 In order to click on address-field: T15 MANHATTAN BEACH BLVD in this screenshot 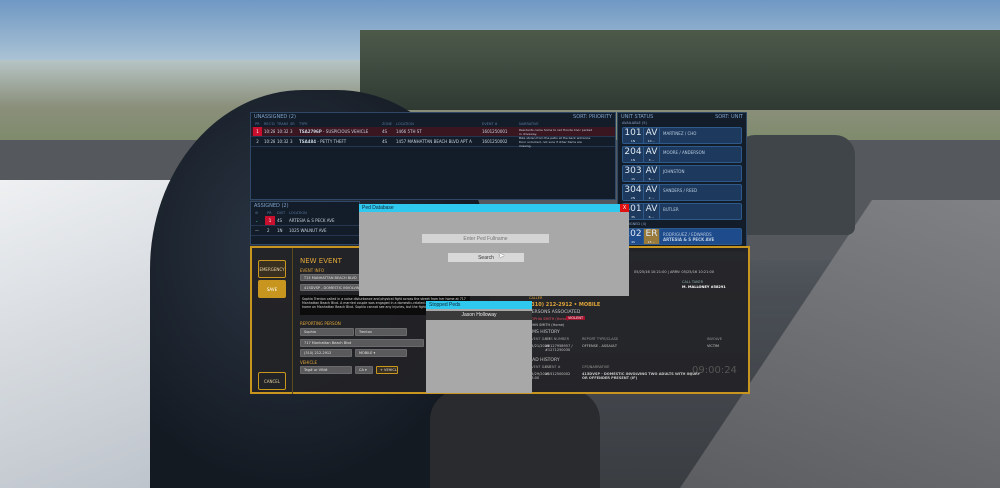, I will do `click(330, 277)`.